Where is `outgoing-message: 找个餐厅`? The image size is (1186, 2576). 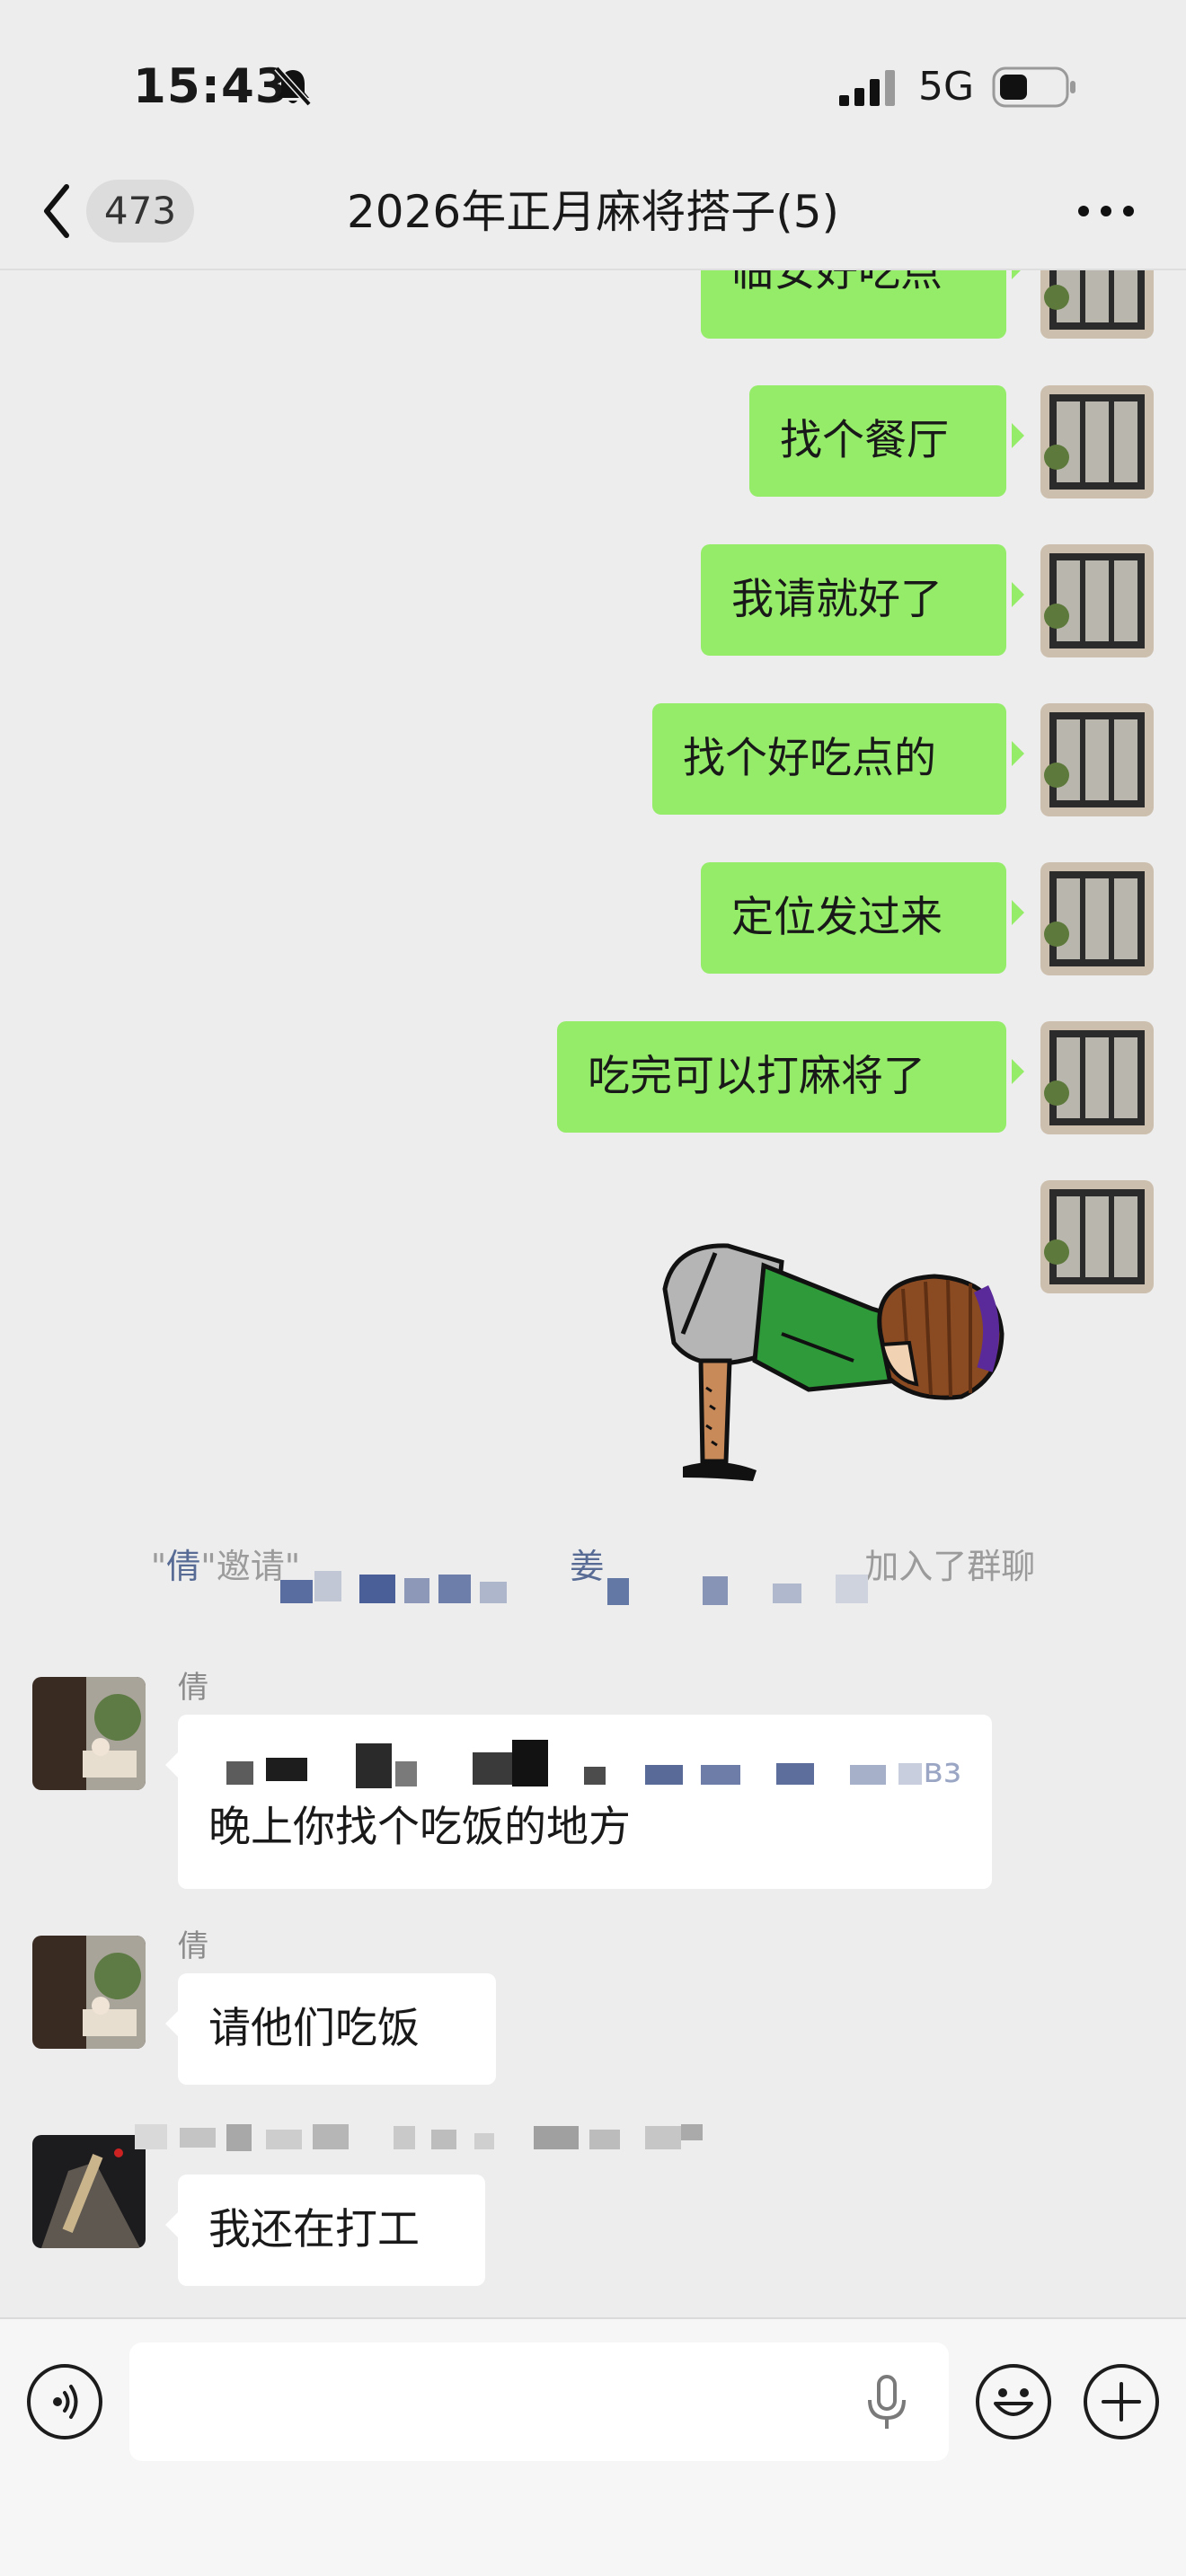
outgoing-message: 找个餐厅 is located at coordinates (886, 441).